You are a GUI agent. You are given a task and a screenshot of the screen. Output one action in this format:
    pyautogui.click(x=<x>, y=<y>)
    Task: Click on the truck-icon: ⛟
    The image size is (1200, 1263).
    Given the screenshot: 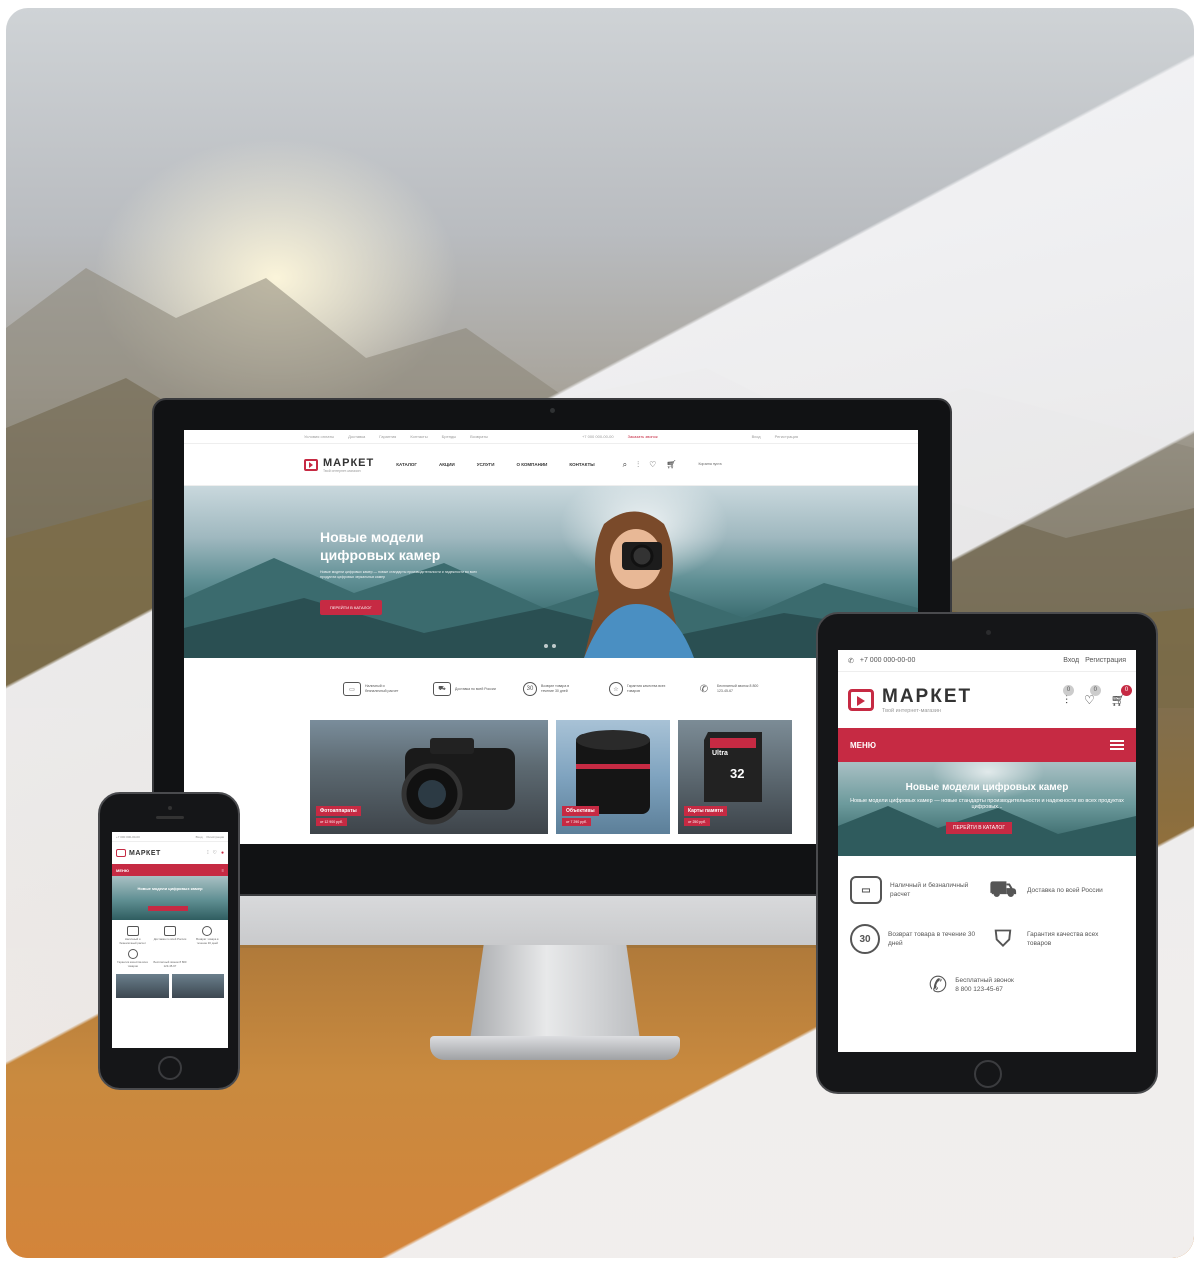 What is the action you would take?
    pyautogui.click(x=1003, y=888)
    